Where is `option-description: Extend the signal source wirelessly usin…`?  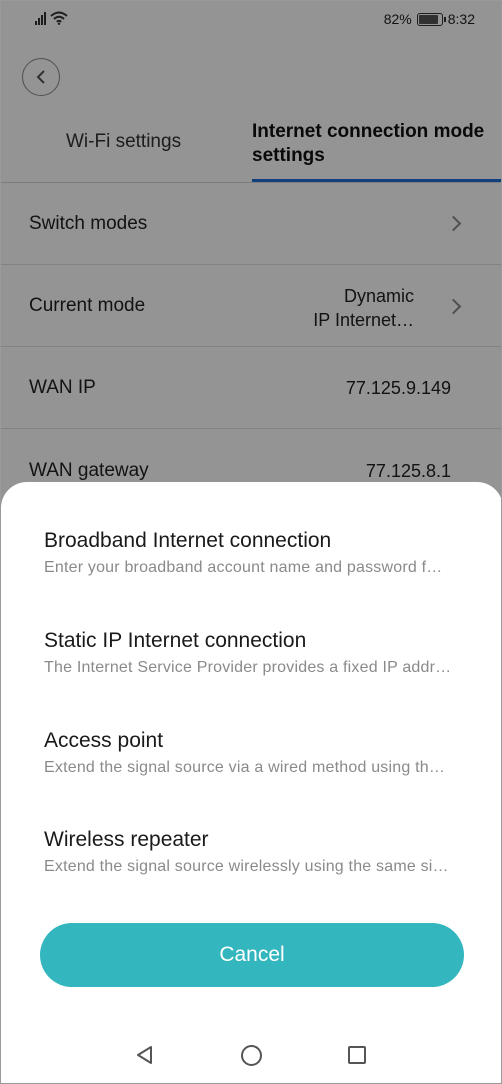 option-description: Extend the signal source wirelessly usin… is located at coordinates (246, 866).